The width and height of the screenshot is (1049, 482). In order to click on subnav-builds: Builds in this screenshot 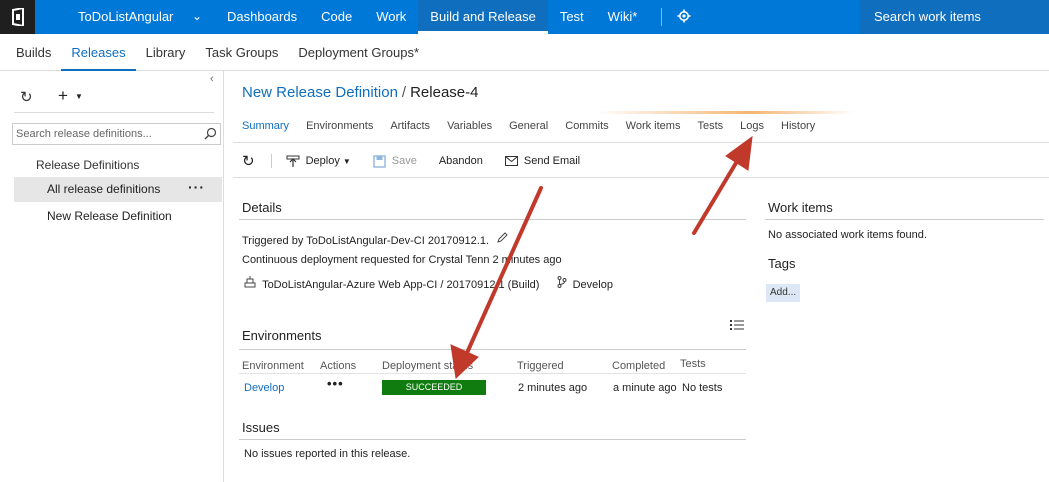, I will do `click(30, 52)`.